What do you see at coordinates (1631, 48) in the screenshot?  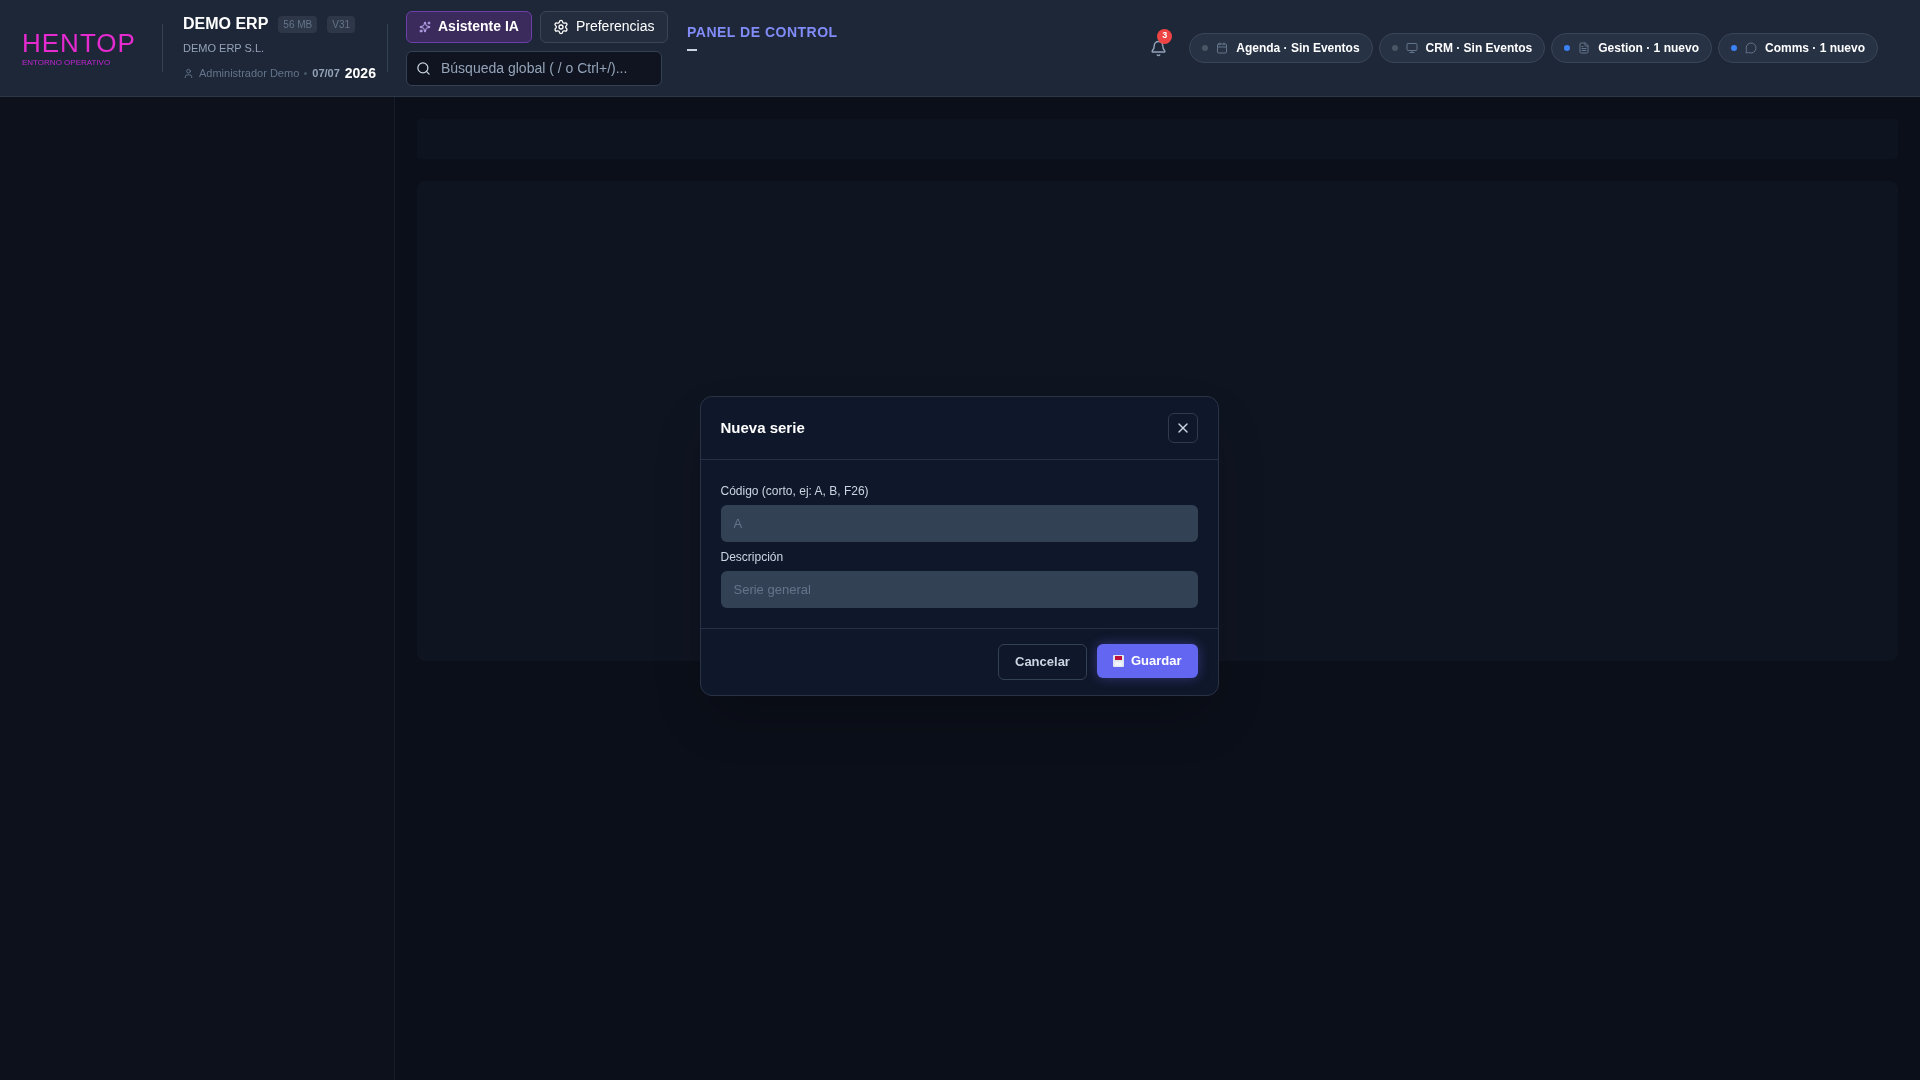 I see `status-chip: Gestion · 1 nuevo` at bounding box center [1631, 48].